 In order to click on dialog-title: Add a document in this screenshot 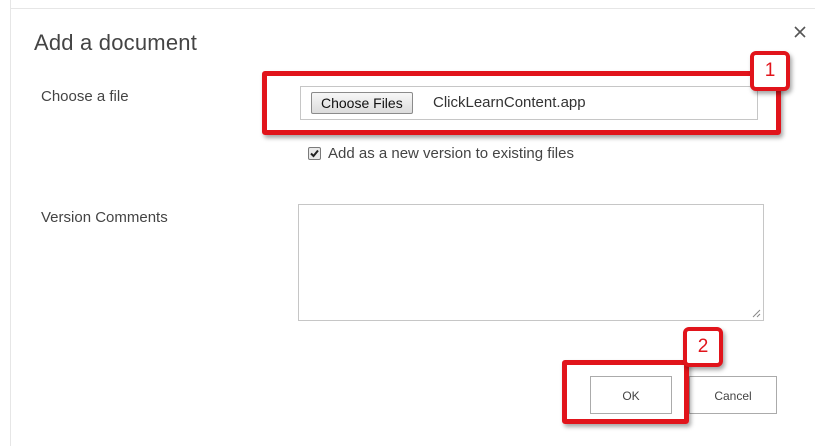, I will do `click(116, 42)`.